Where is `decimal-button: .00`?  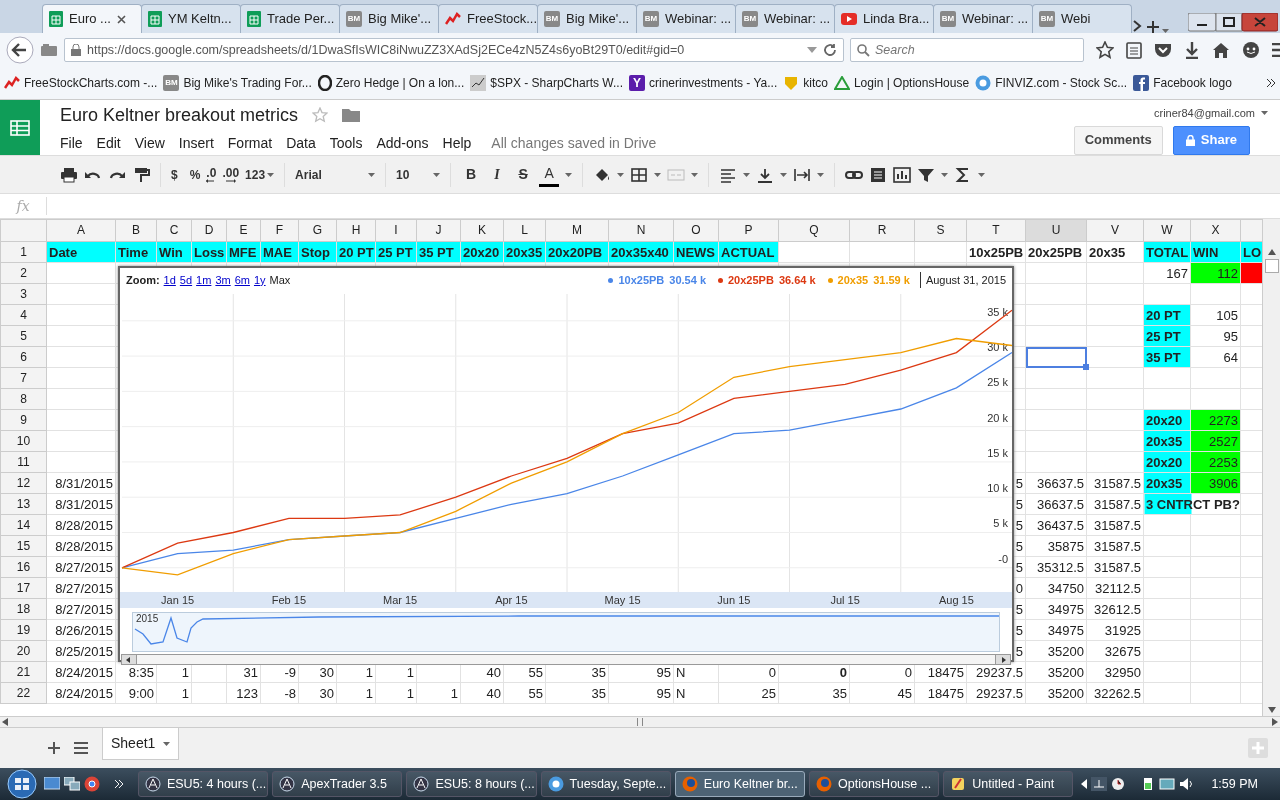 decimal-button: .00 is located at coordinates (231, 174).